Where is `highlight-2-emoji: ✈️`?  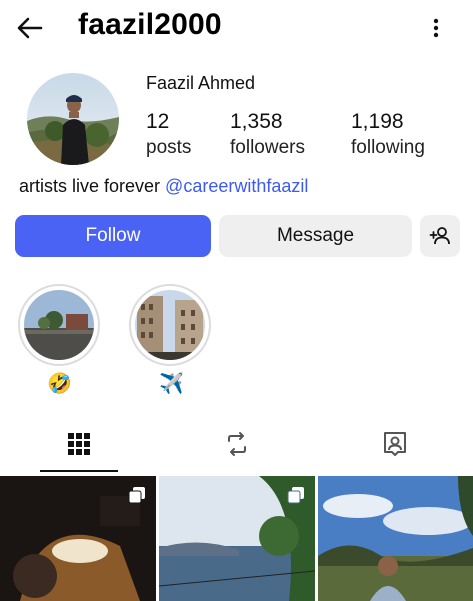 highlight-2-emoji: ✈️ is located at coordinates (171, 384).